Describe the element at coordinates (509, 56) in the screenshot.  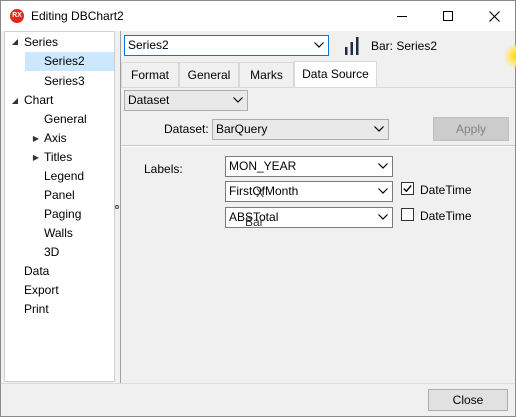
I see `highlight-glow` at that location.